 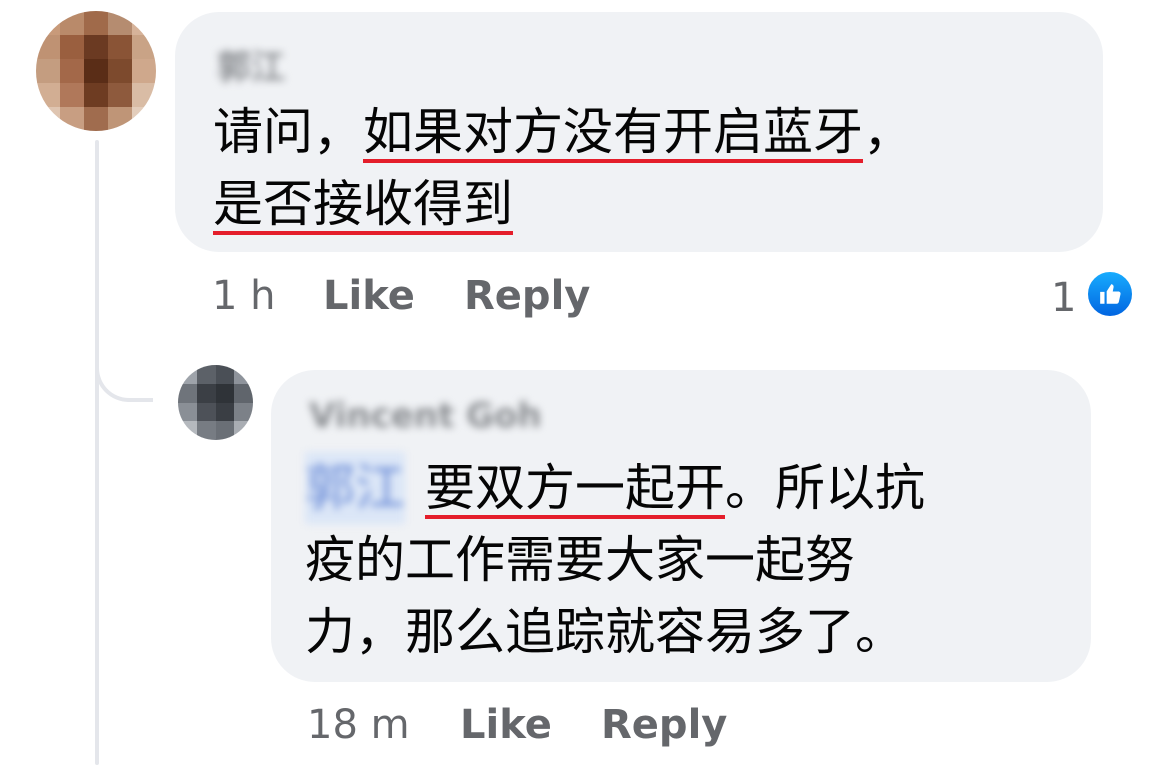 What do you see at coordinates (605, 632) in the screenshot?
I see `reply-text-line: 力，那么追踪就容易多了。` at bounding box center [605, 632].